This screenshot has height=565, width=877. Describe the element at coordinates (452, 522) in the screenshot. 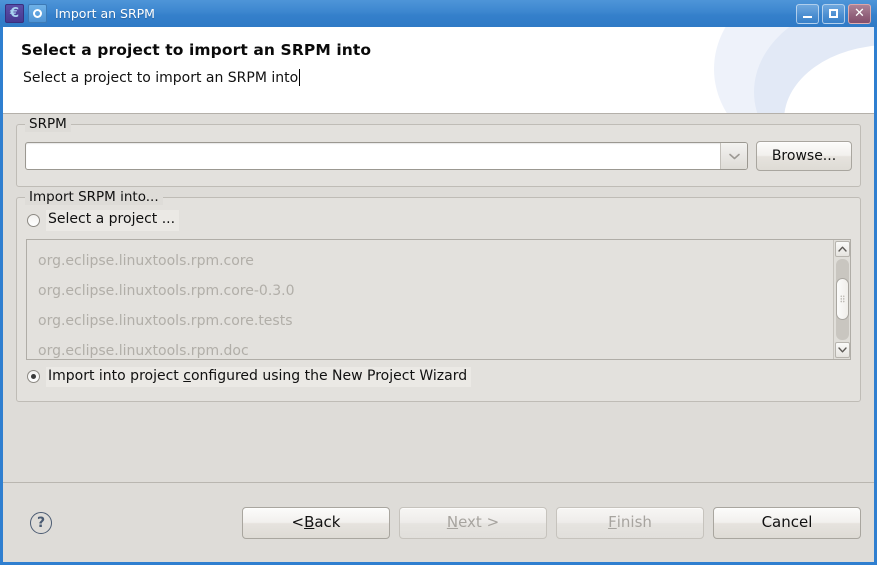

I see `next-mnemonic: N` at that location.